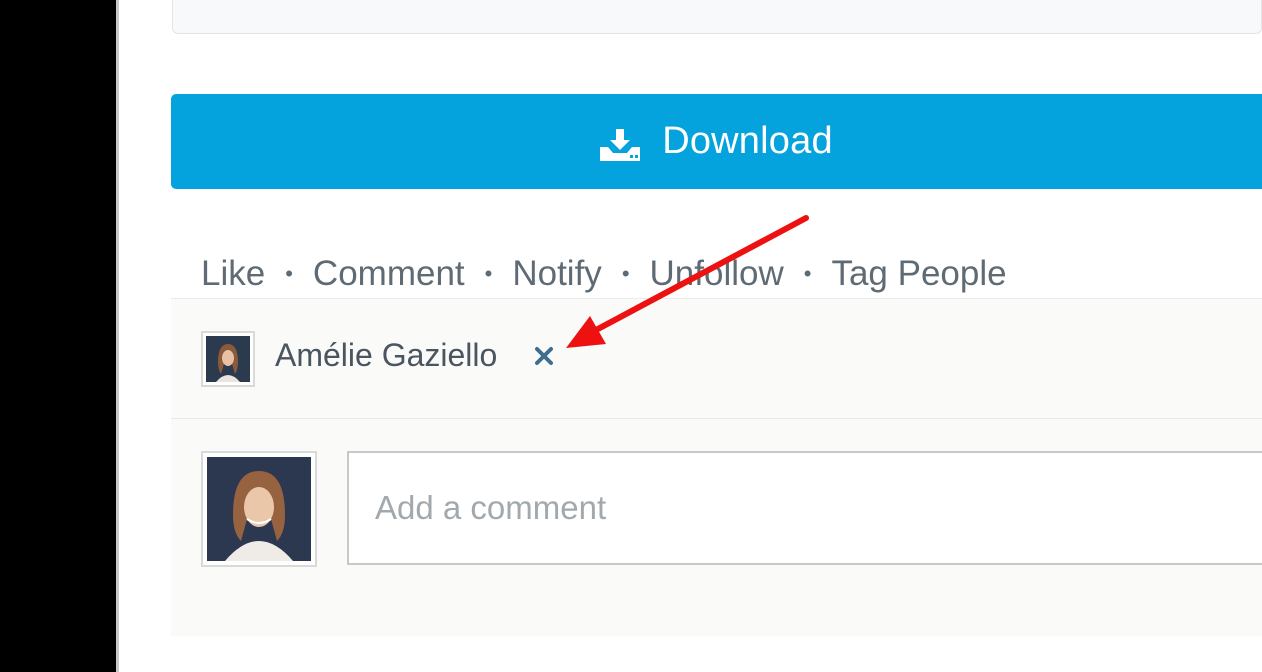 The image size is (1262, 672). What do you see at coordinates (717, 274) in the screenshot?
I see `unfollow-link: Unfollow` at bounding box center [717, 274].